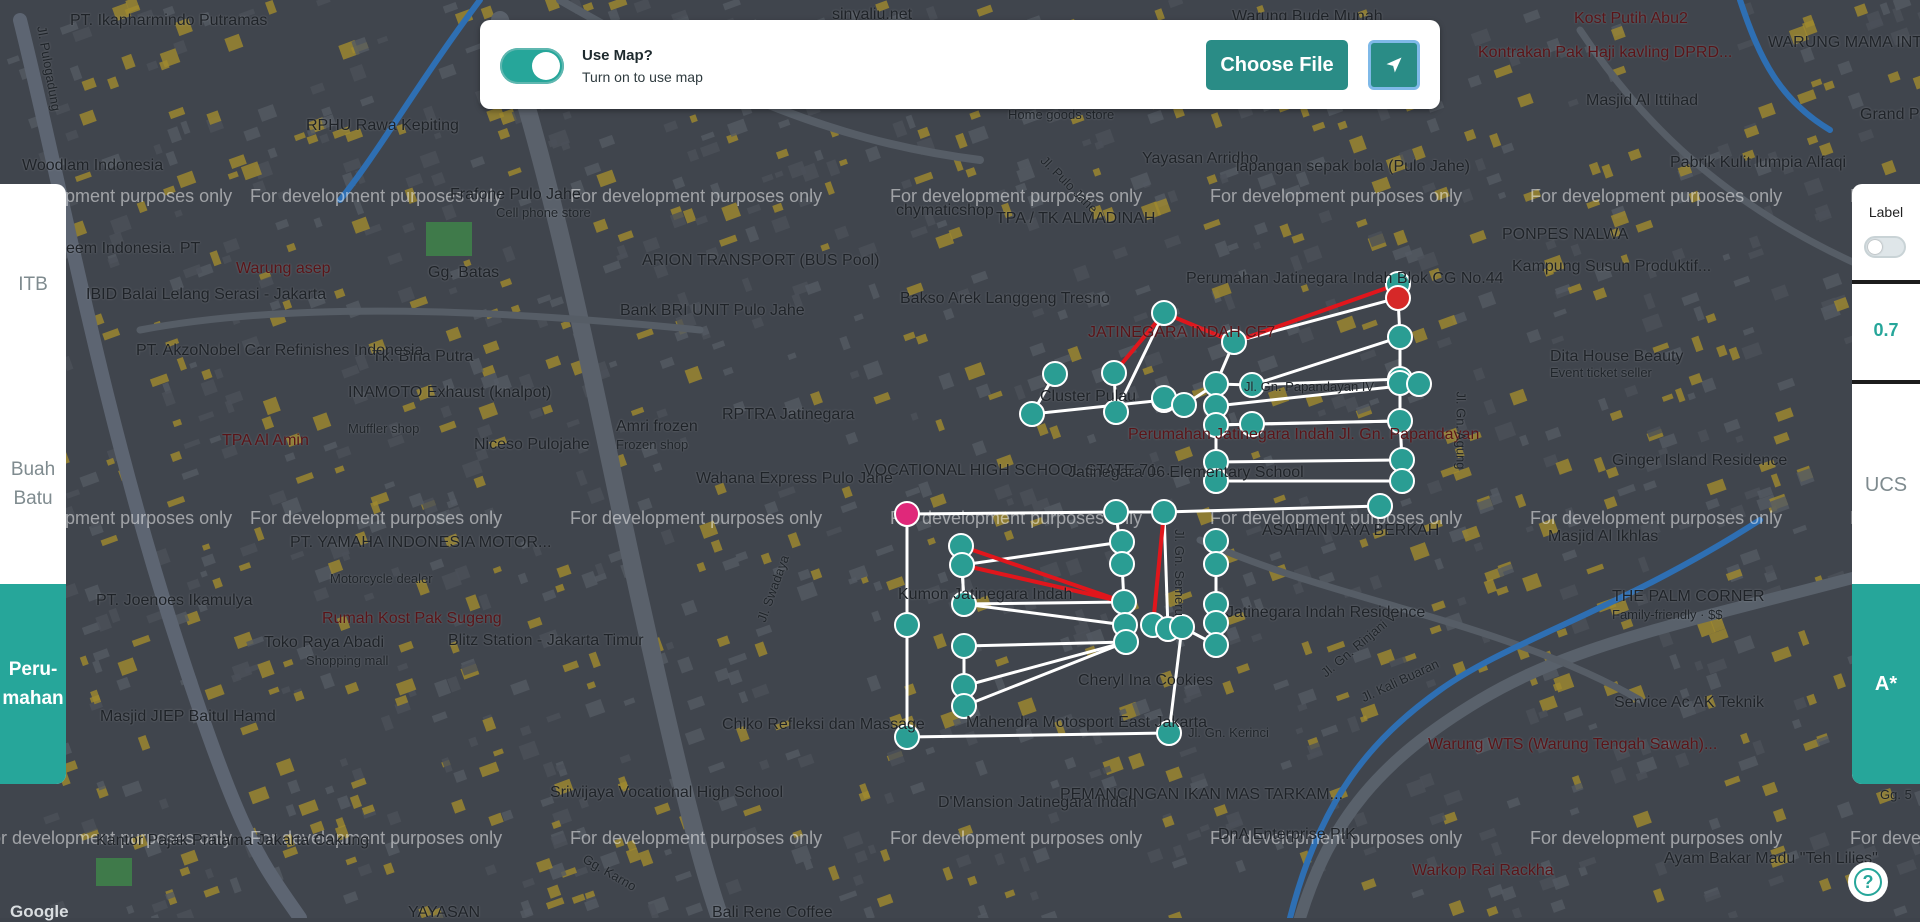 The image size is (1920, 922). I want to click on poi-label: Sriwijaya Vocational High School, so click(667, 792).